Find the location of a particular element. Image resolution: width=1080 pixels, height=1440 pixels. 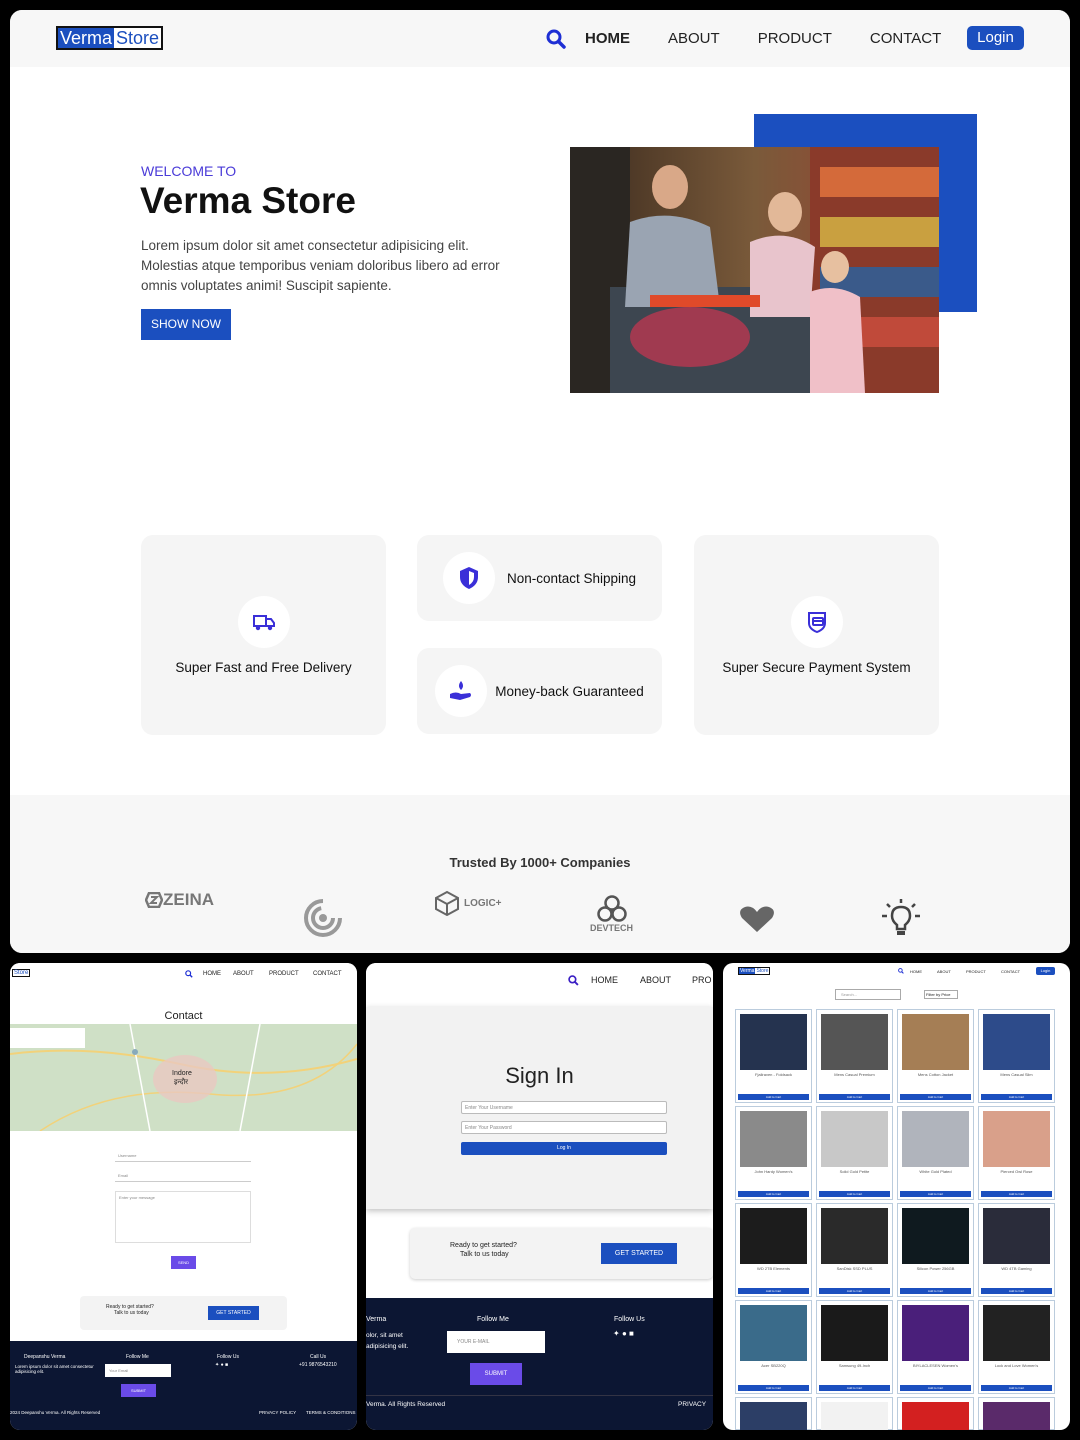

contact-nav-home: HOME is located at coordinates (212, 974).